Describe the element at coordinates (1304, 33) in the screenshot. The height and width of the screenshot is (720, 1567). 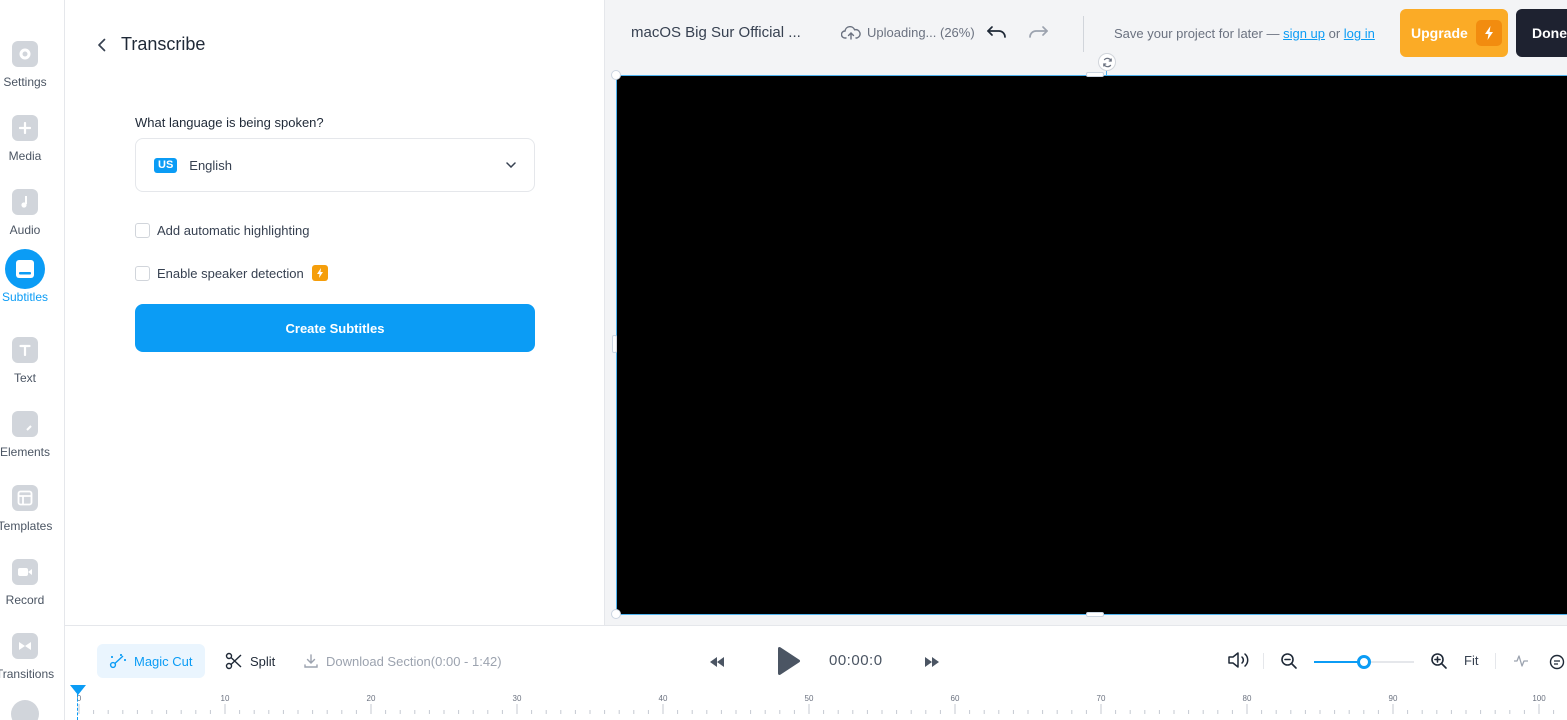
I see `sign-up-link: sign up` at that location.